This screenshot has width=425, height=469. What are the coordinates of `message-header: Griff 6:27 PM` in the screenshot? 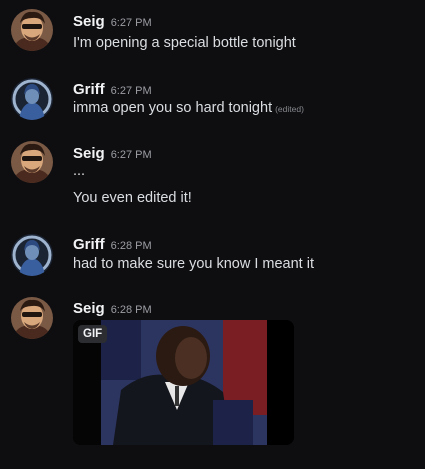 It's located at (112, 88).